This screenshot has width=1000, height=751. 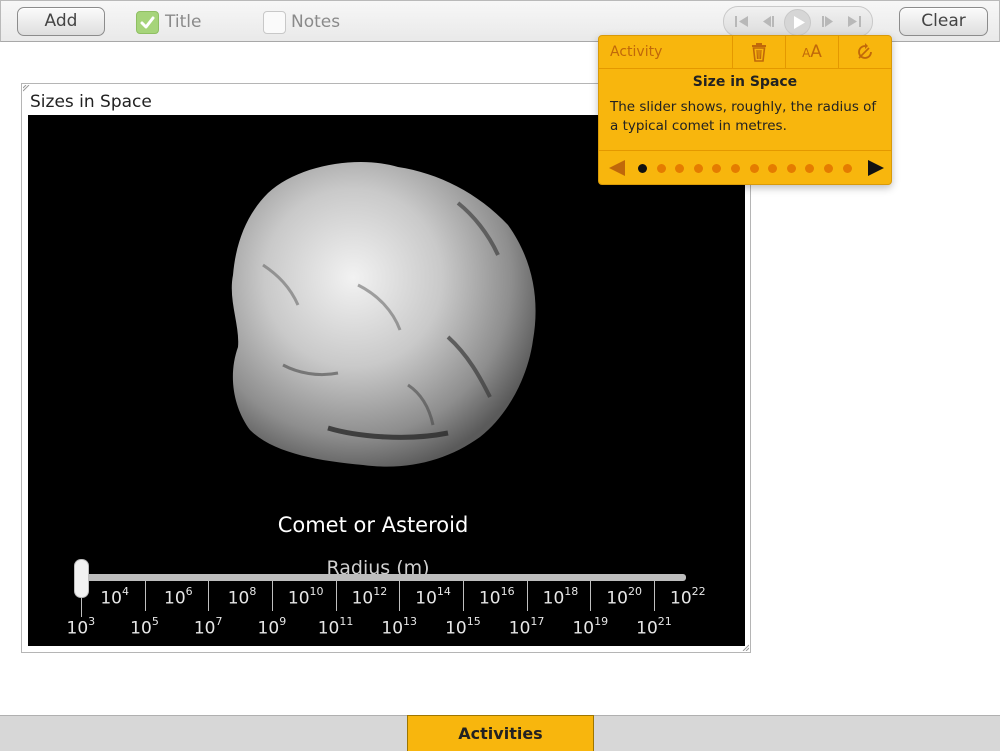 I want to click on scale-tick-label: 1010, so click(x=305, y=597).